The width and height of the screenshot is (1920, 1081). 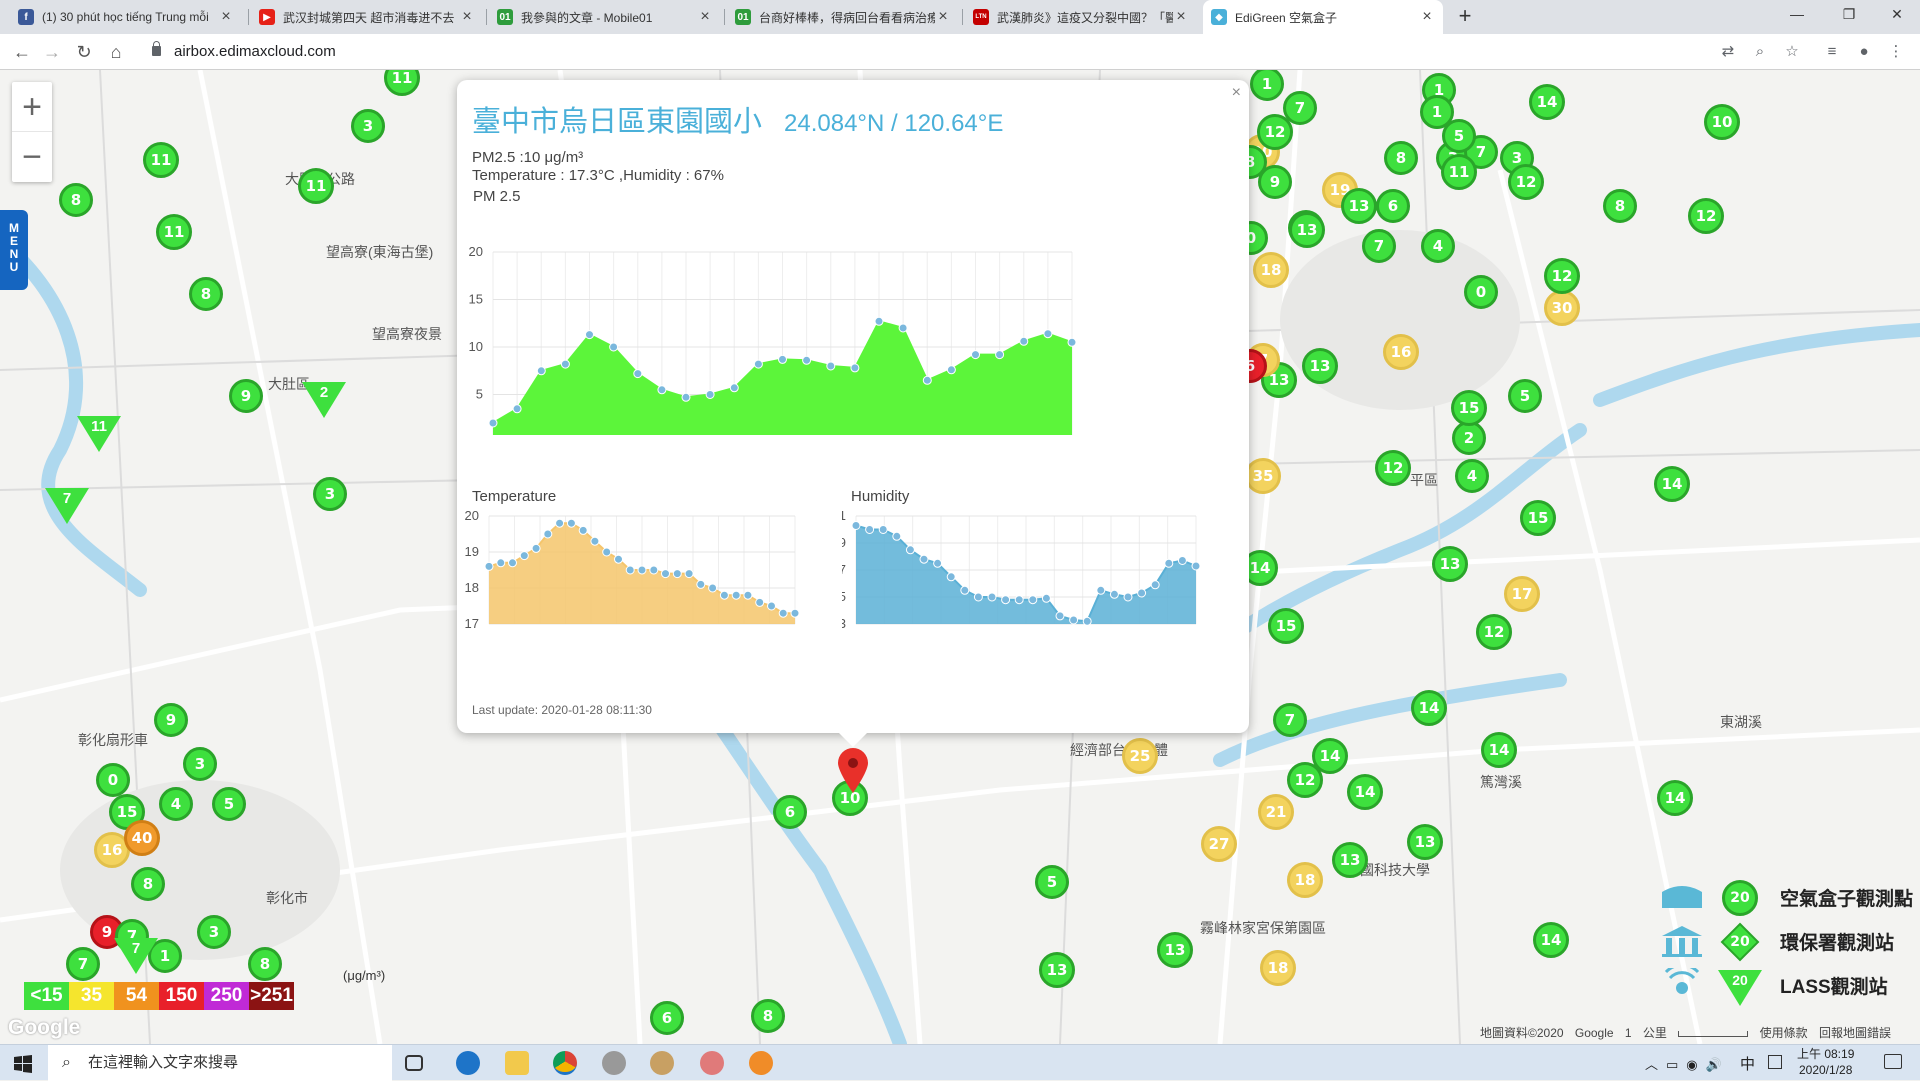 What do you see at coordinates (1792, 52) in the screenshot?
I see `bookmark-star-icon: ☆` at bounding box center [1792, 52].